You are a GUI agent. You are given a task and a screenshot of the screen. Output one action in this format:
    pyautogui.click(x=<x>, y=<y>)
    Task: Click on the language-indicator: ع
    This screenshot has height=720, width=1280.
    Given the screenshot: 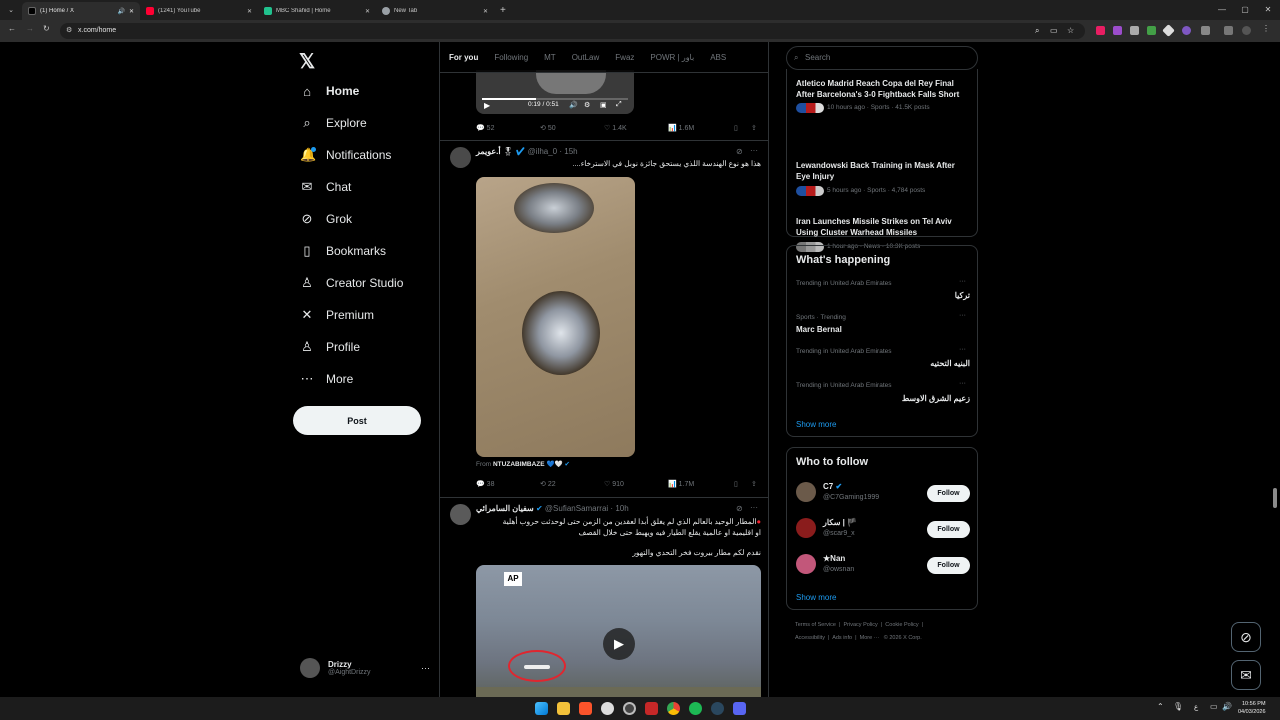 What is the action you would take?
    pyautogui.click(x=1196, y=707)
    